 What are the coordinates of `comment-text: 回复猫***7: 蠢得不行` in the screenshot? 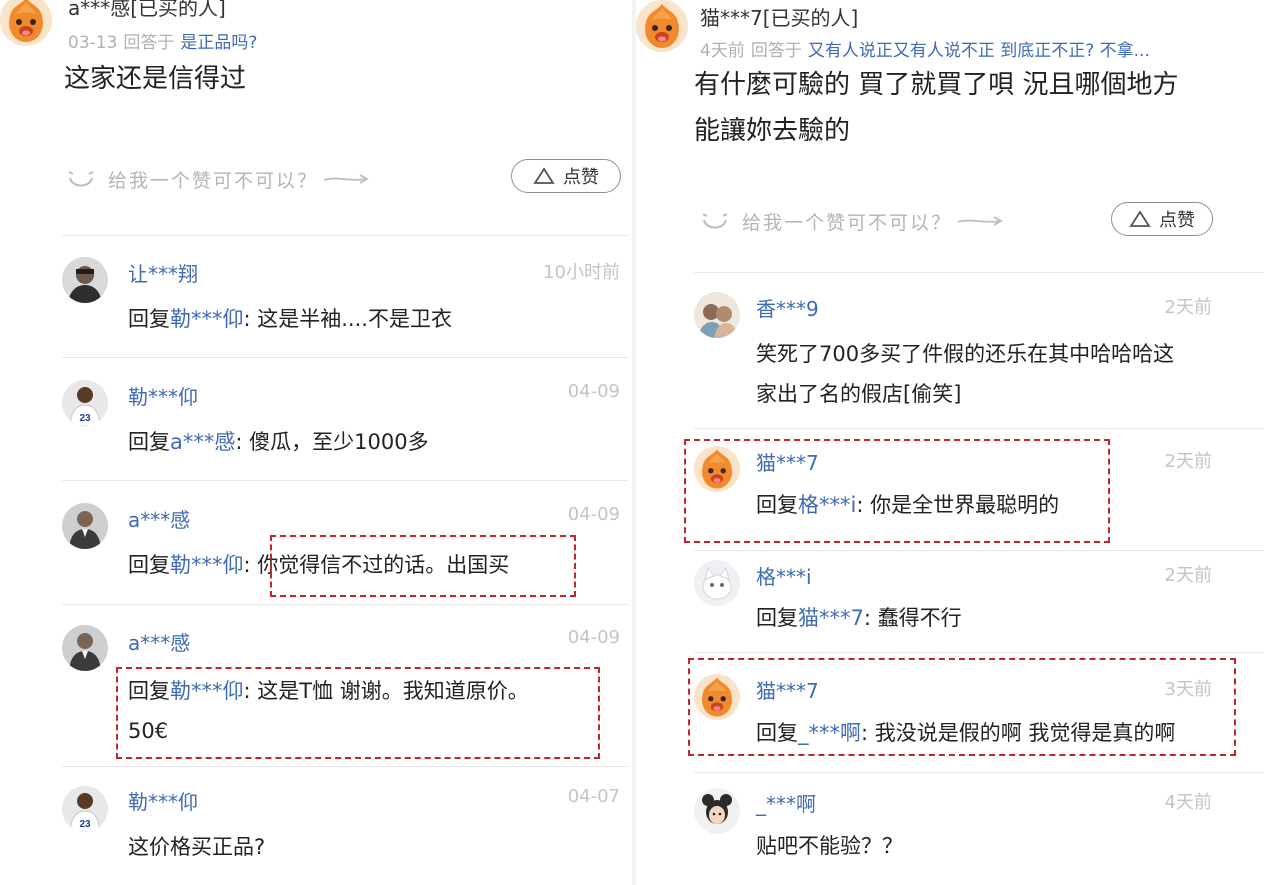 It's located at (859, 618).